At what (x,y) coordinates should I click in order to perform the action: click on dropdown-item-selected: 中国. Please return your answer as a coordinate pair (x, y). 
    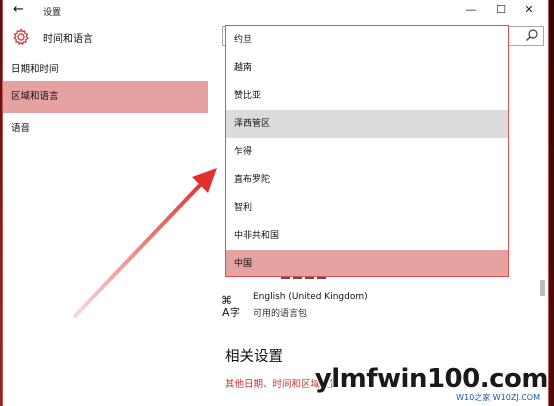
    Looking at the image, I should click on (367, 263).